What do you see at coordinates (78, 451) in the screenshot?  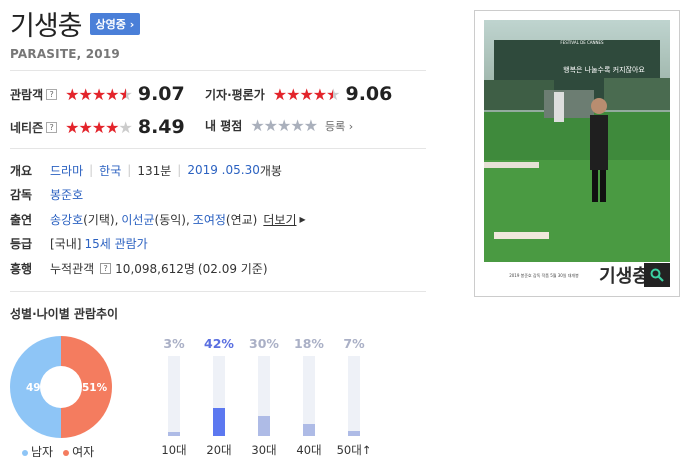 I see `legend-female: 여자` at bounding box center [78, 451].